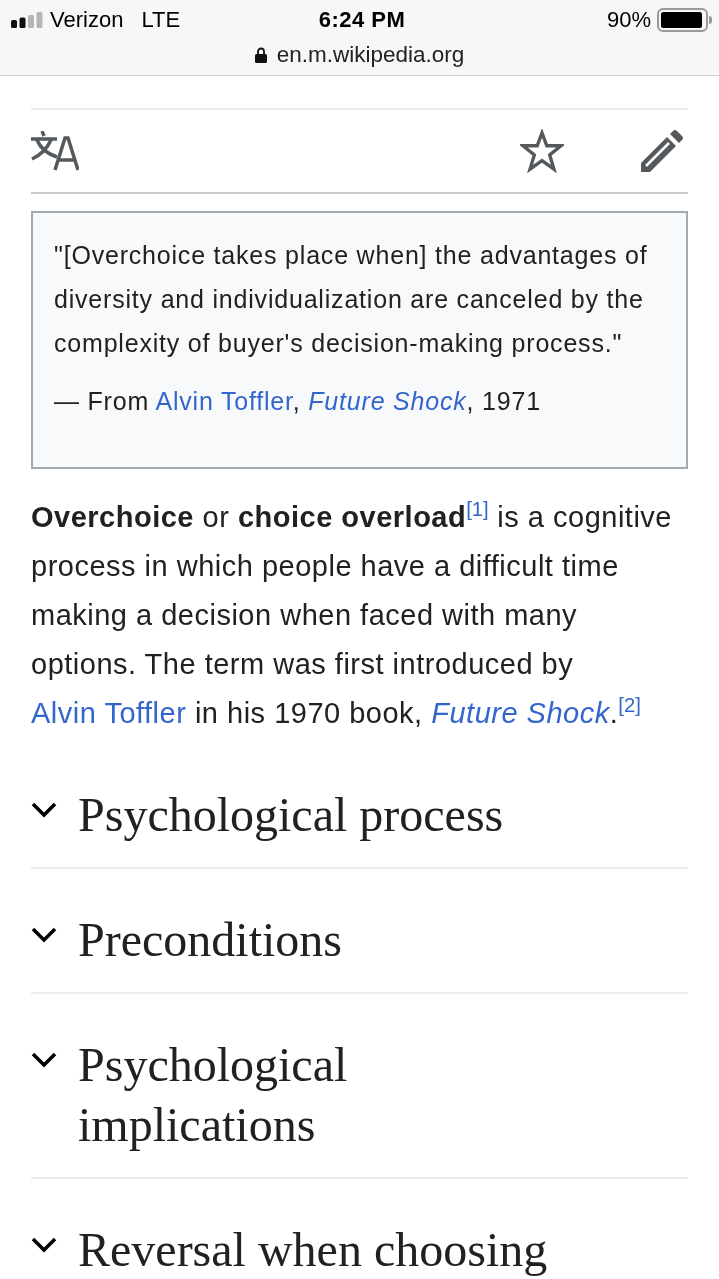  I want to click on quote-text: "[Overchoice takes place when] the advantages of diversity and individualization are canceled by the complexity of buyer's decision-making process.", so click(351, 299).